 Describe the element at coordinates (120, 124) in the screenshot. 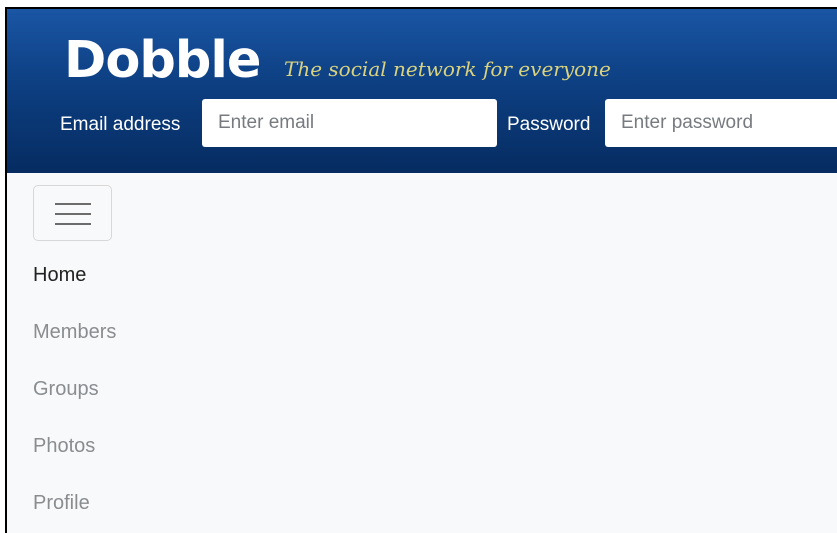

I see `email-label: Email address` at that location.